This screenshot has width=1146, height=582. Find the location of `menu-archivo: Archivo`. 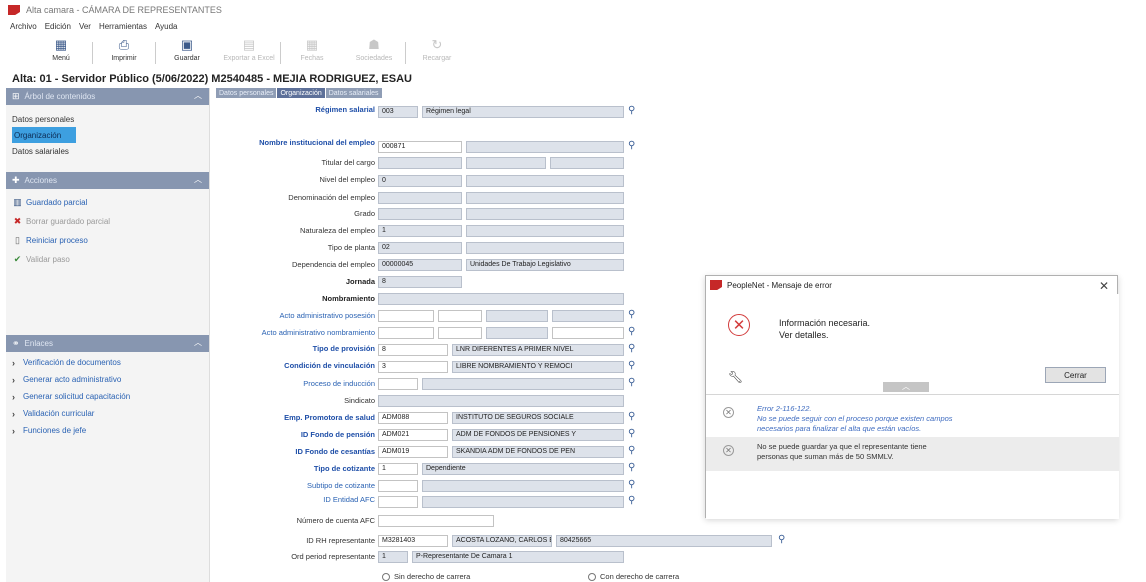

menu-archivo: Archivo is located at coordinates (23, 29).